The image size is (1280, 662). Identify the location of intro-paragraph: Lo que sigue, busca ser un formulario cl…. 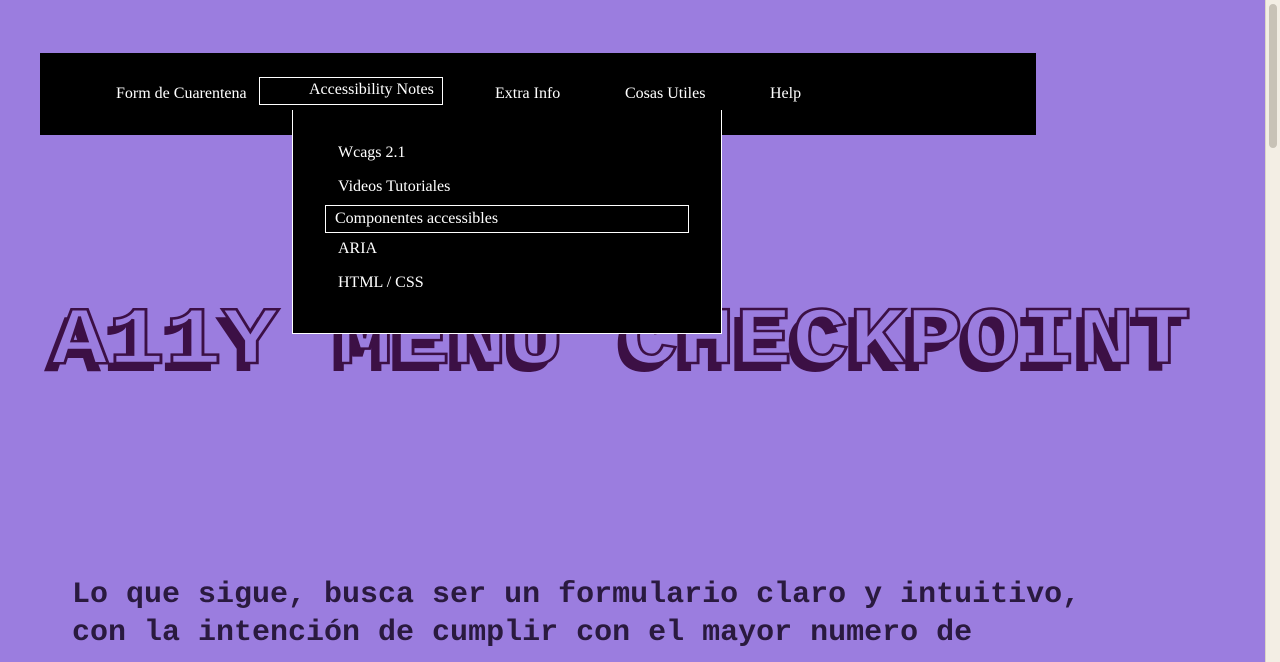
(647, 614).